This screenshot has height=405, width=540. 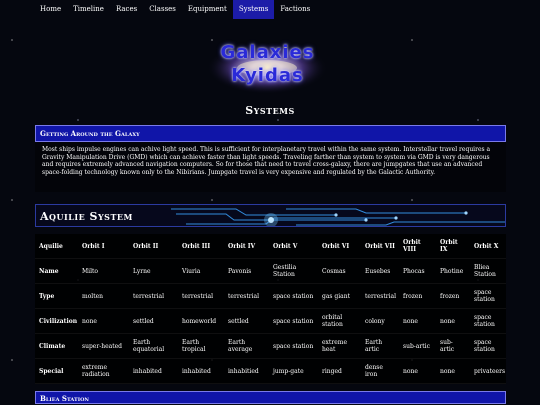 What do you see at coordinates (56, 246) in the screenshot?
I see `column-header: Aquilie` at bounding box center [56, 246].